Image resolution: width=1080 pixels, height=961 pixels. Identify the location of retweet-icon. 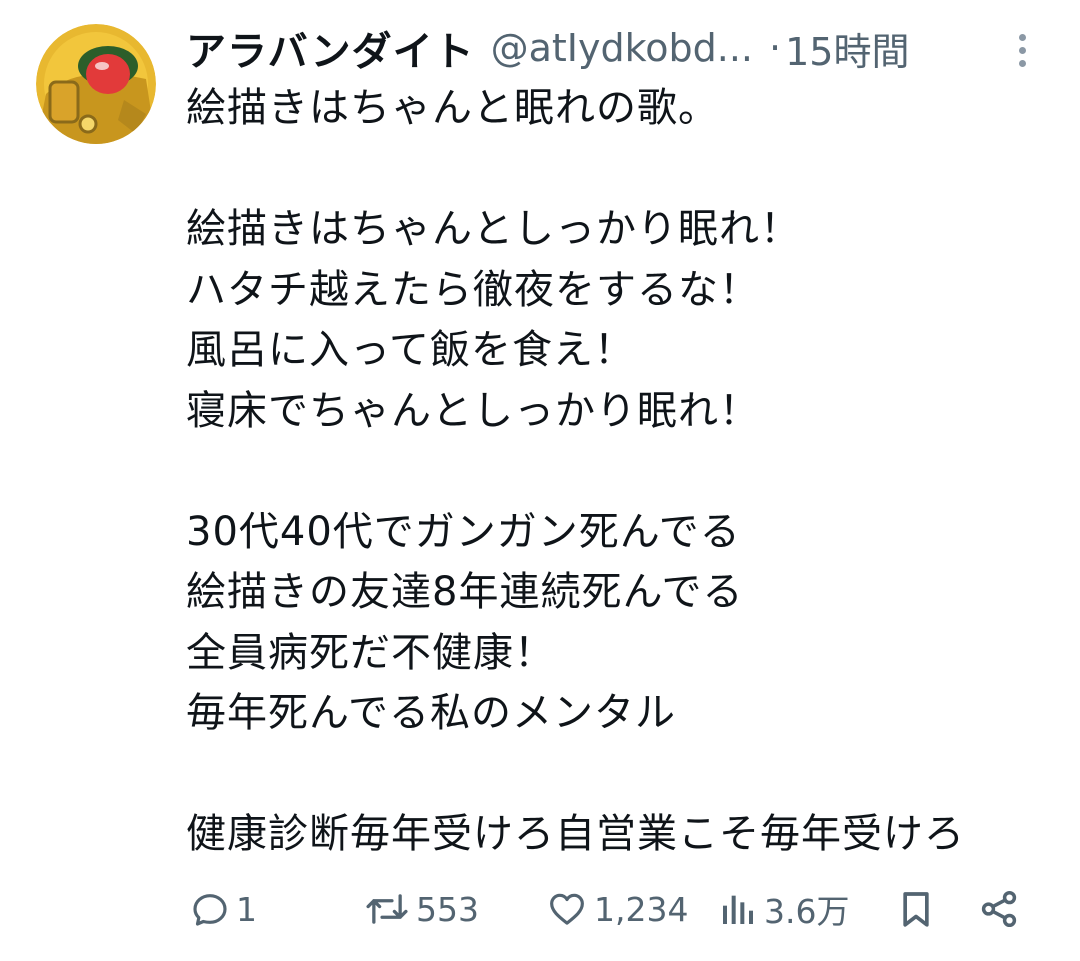
(387, 909).